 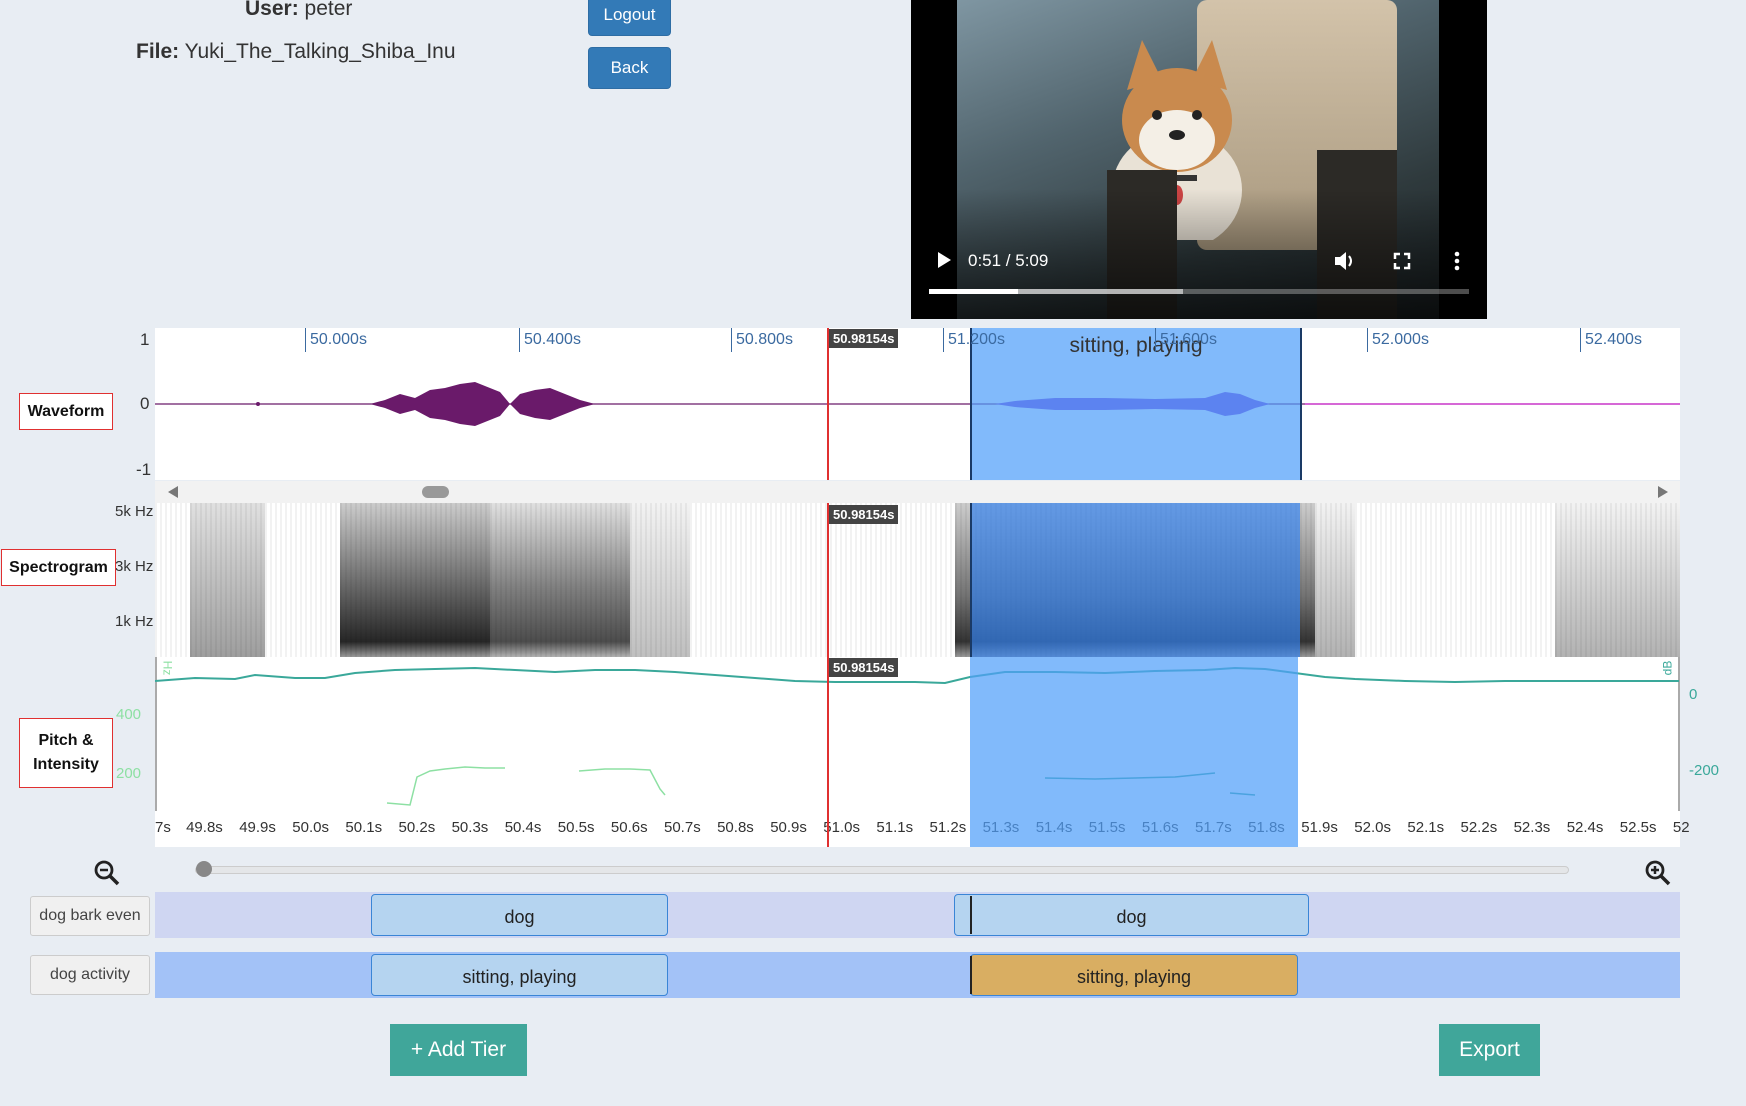 What do you see at coordinates (629, 827) in the screenshot?
I see `time-tick: 50.6s` at bounding box center [629, 827].